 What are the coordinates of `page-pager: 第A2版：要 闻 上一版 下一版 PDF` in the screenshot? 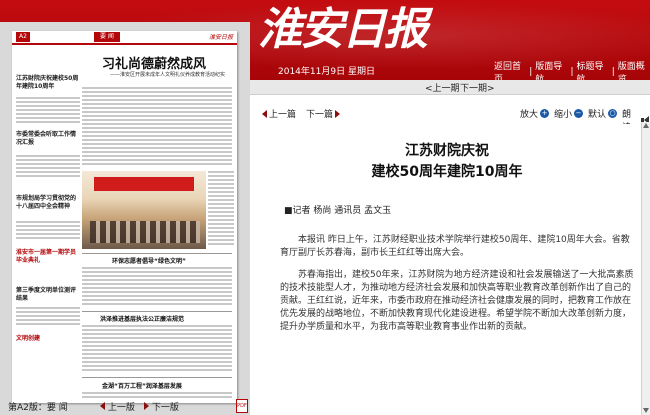 It's located at (125, 406).